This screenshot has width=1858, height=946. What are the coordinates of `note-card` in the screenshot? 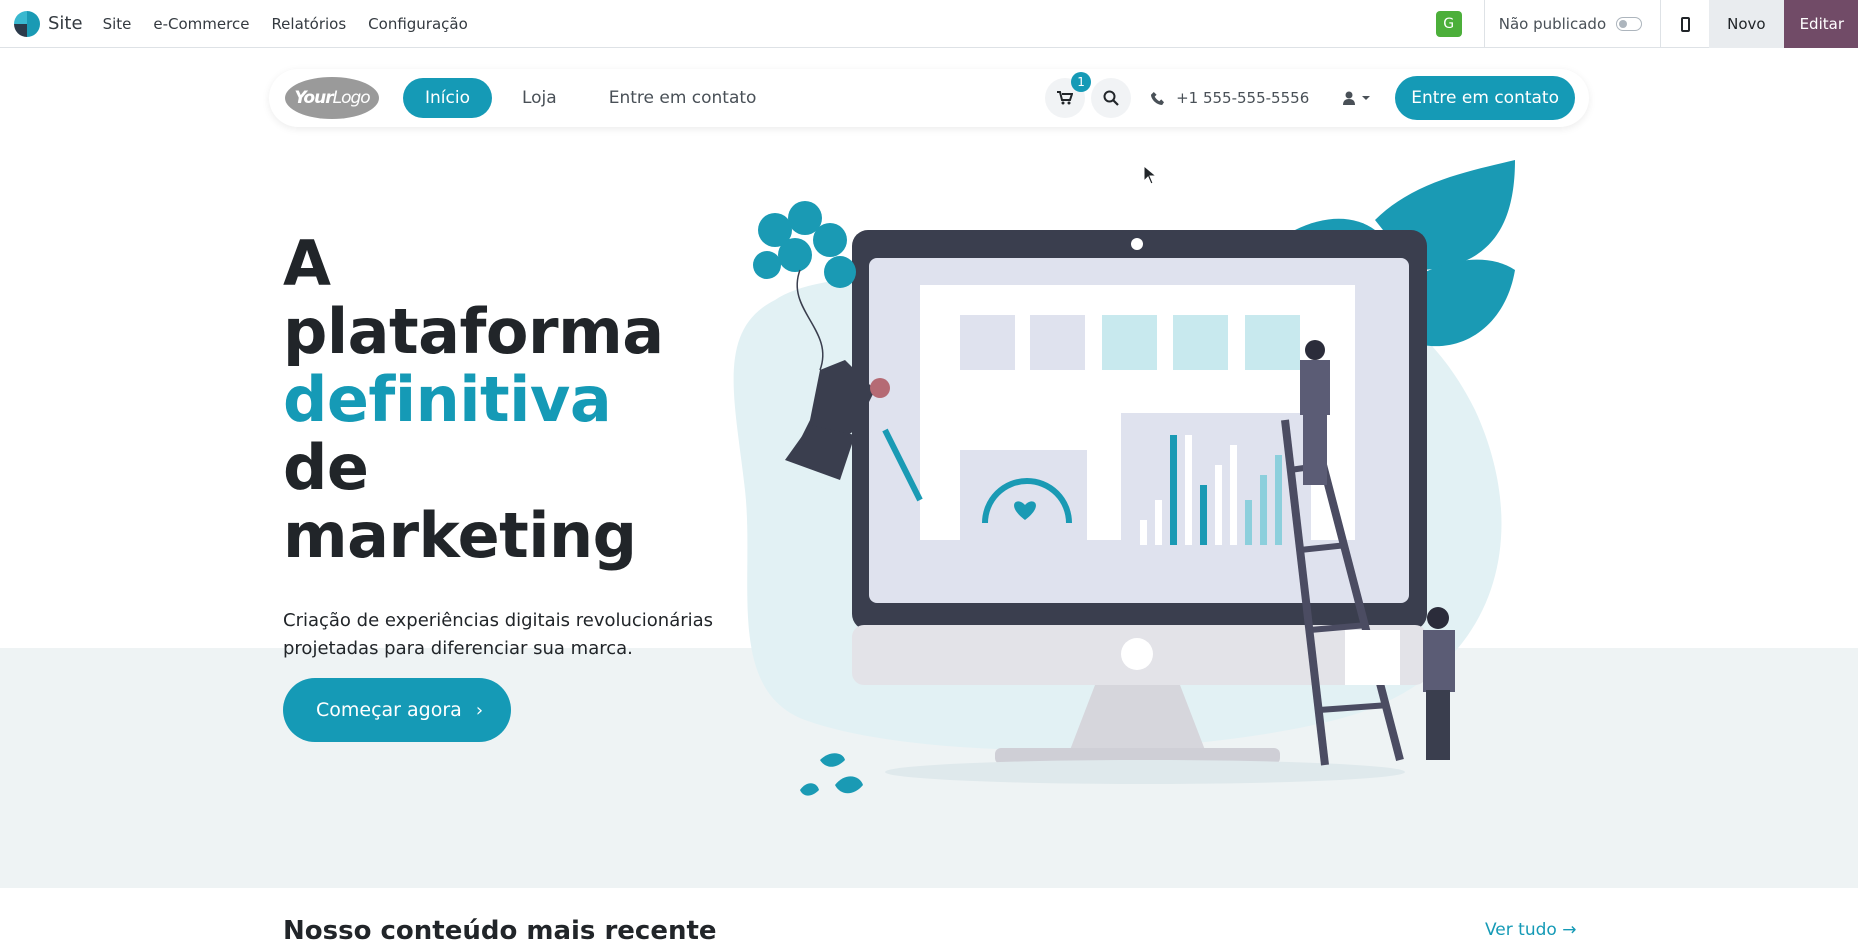 It's located at (1372, 657).